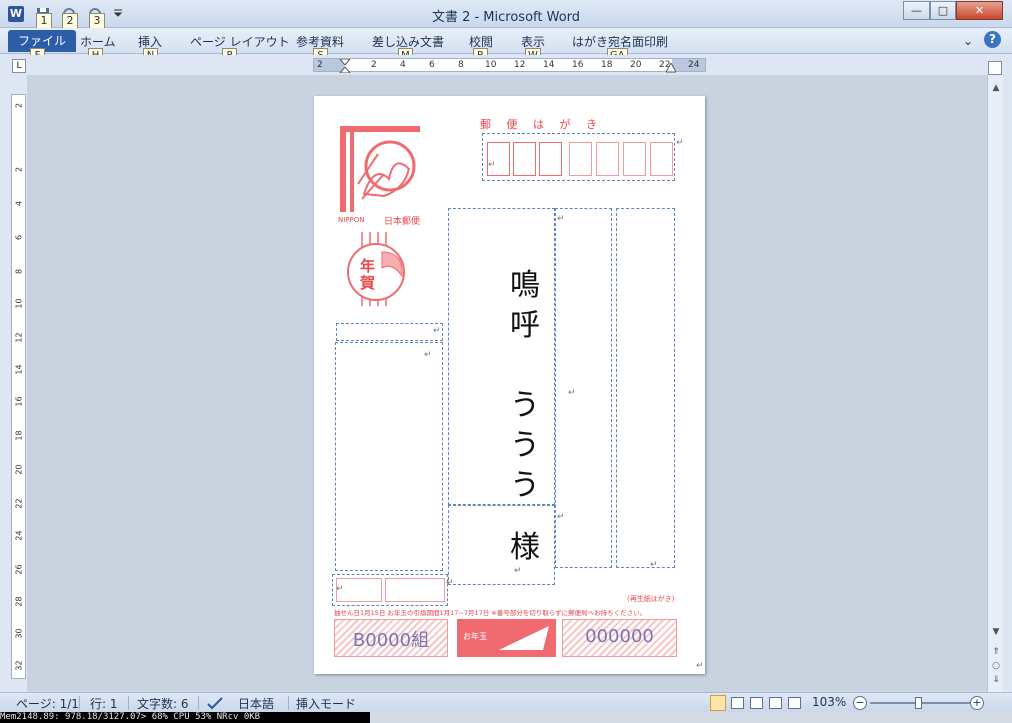 Image resolution: width=1012 pixels, height=723 pixels. I want to click on full-screen-reading-icon, so click(737, 703).